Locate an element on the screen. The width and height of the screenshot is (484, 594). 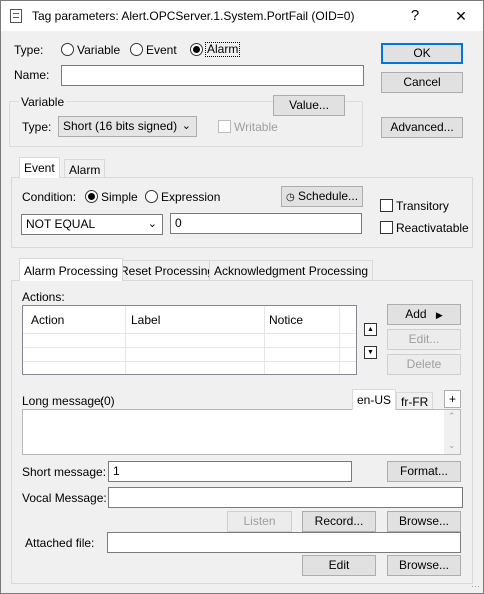
type-alarm-label: Alarm is located at coordinates (223, 49).